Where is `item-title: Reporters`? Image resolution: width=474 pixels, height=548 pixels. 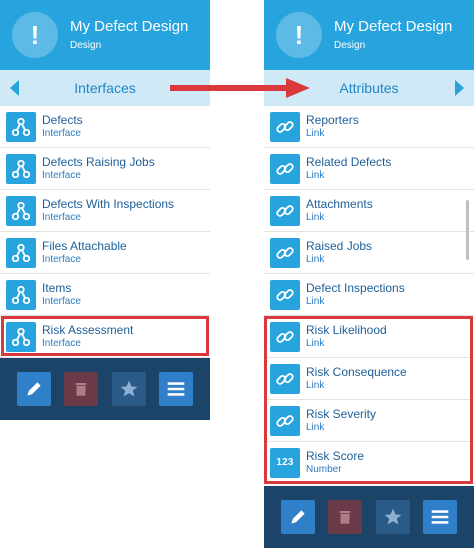
item-title: Reporters is located at coordinates (332, 120).